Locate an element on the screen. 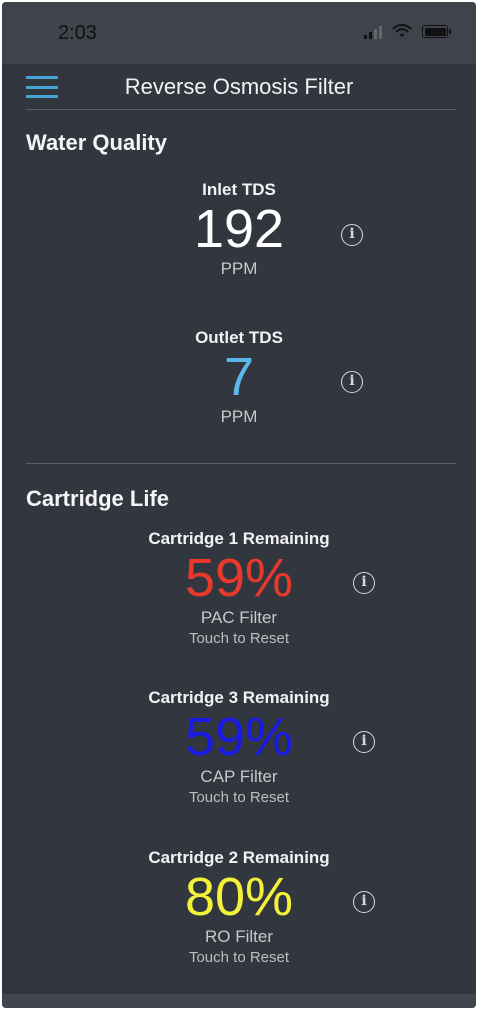 The image size is (478, 1010). cartridge-1-filter-name: PAC Filter is located at coordinates (239, 618).